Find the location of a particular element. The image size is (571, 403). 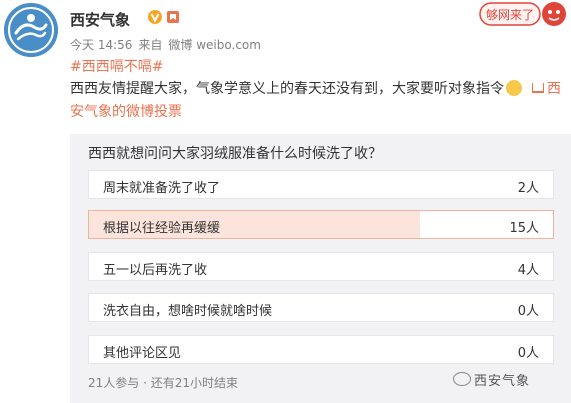

post-body: 西西友情提醒大家，气象学意义上的春天还没有到，大家要听对象指令 西安气象的微博投票 is located at coordinates (320, 101).